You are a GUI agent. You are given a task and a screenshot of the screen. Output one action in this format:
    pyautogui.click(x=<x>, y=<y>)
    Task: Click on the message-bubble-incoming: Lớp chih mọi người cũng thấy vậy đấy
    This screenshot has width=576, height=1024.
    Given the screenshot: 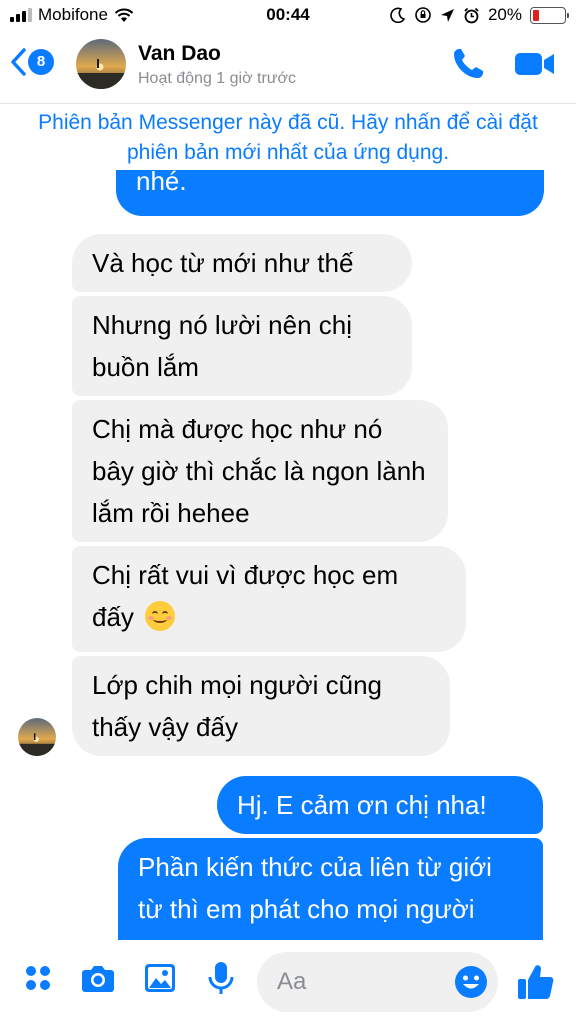 What is the action you would take?
    pyautogui.click(x=261, y=706)
    